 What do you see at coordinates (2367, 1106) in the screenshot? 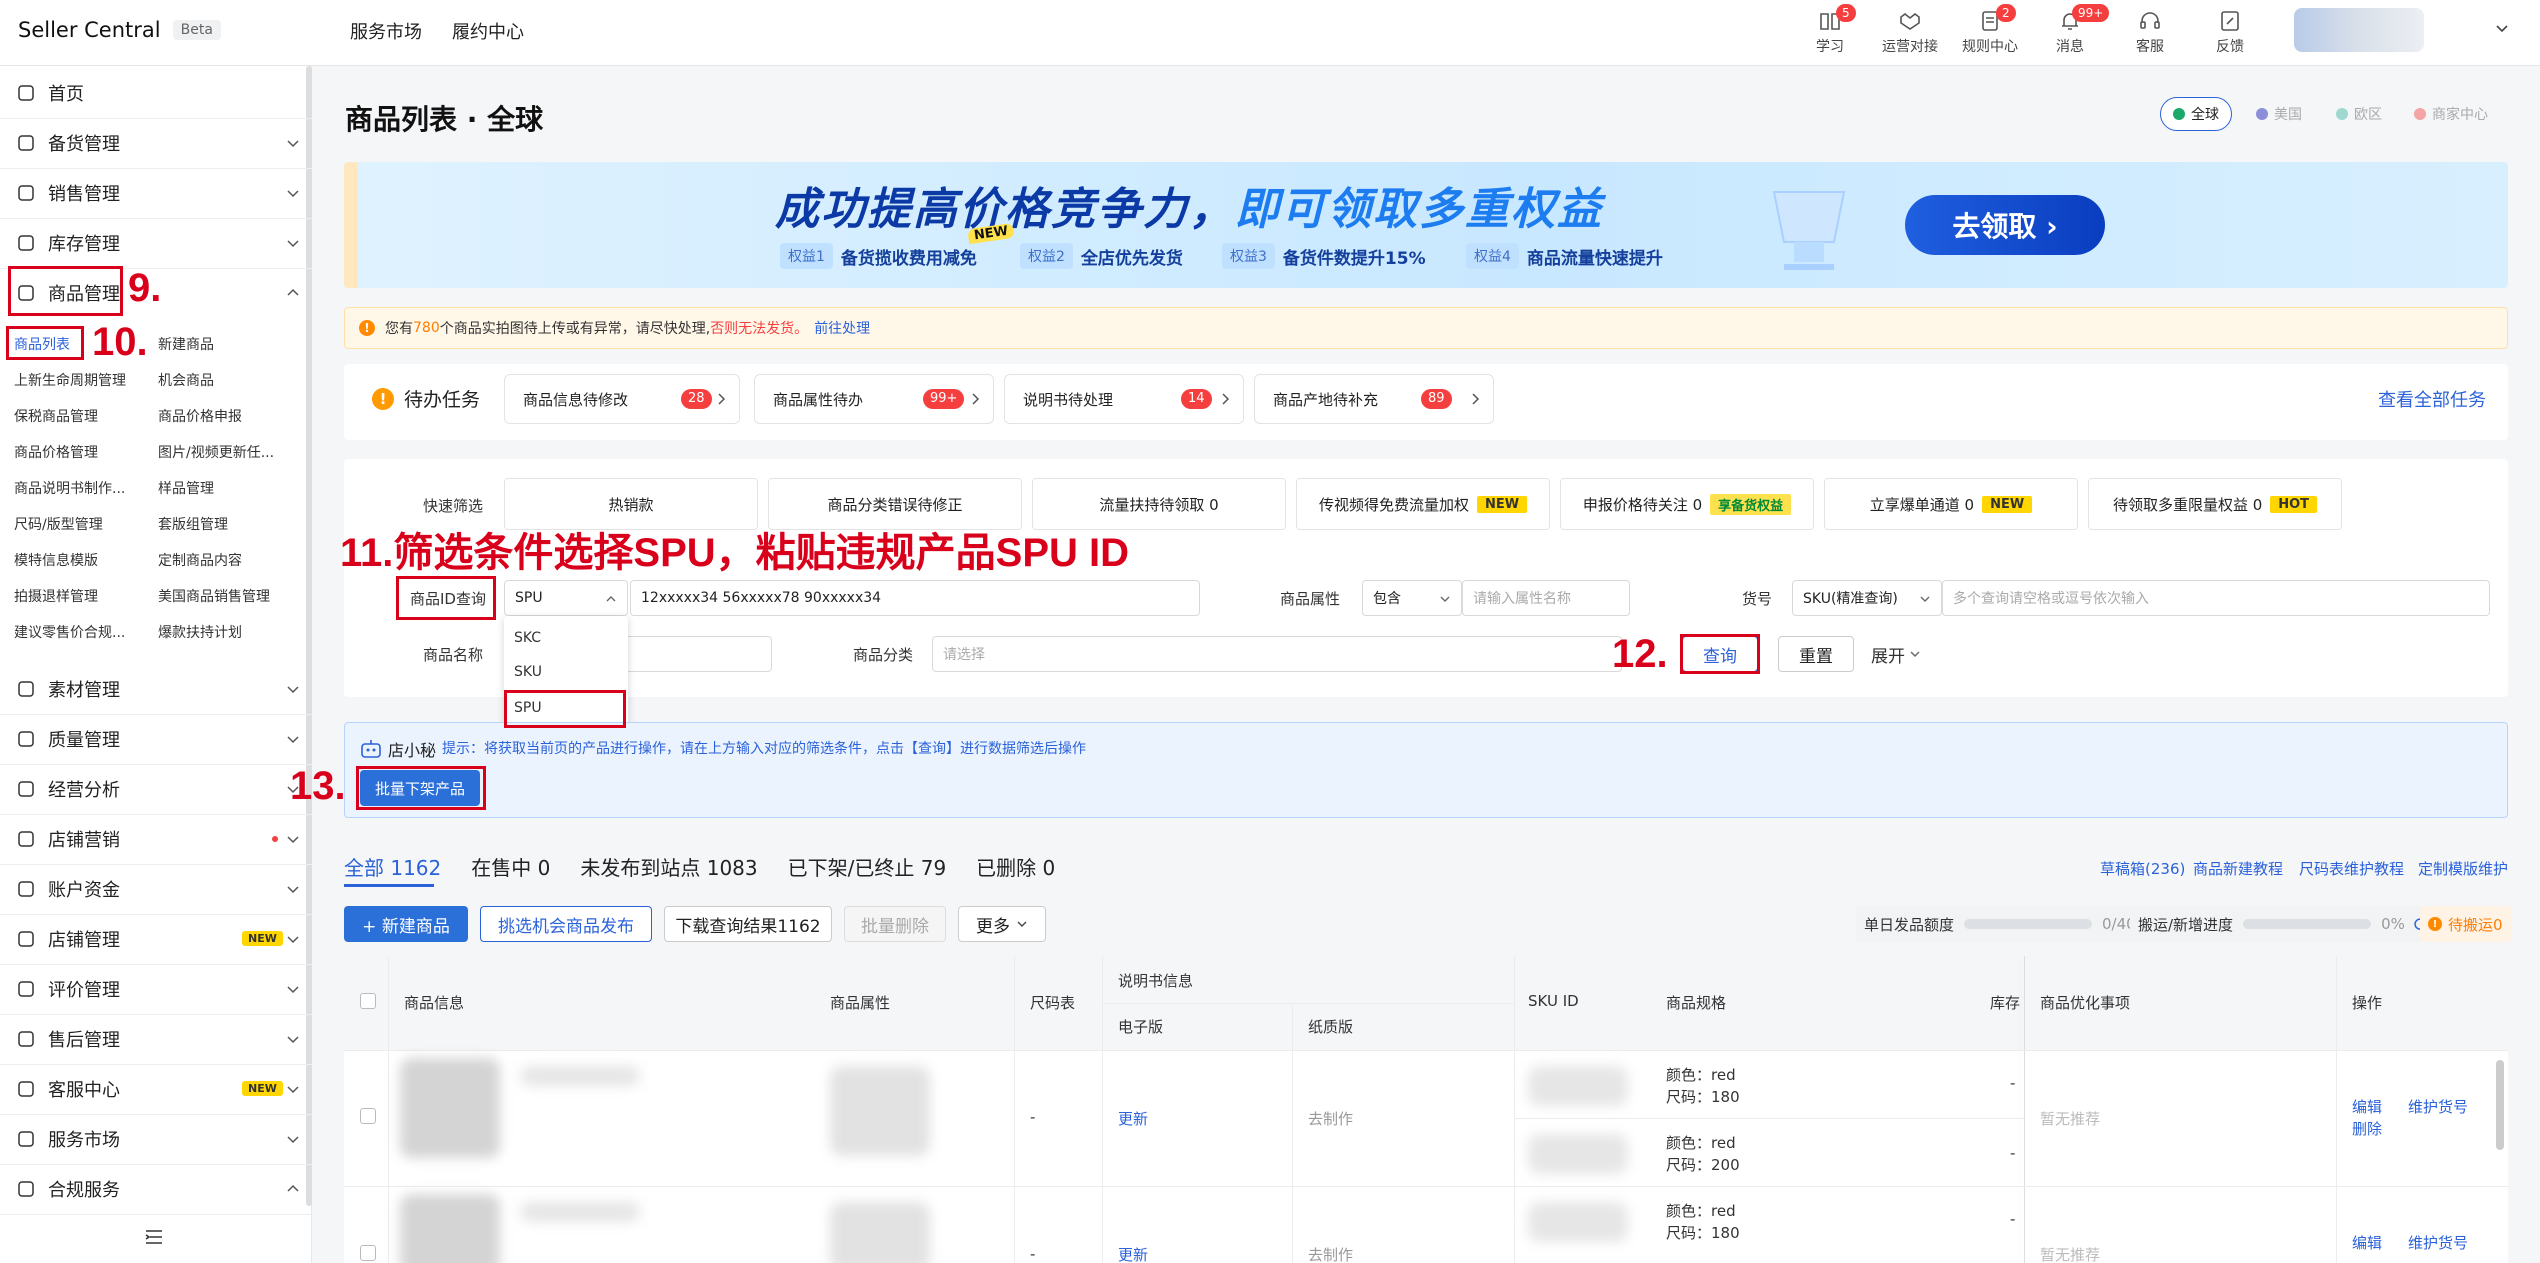
I see `row1-edit-link: 编辑` at bounding box center [2367, 1106].